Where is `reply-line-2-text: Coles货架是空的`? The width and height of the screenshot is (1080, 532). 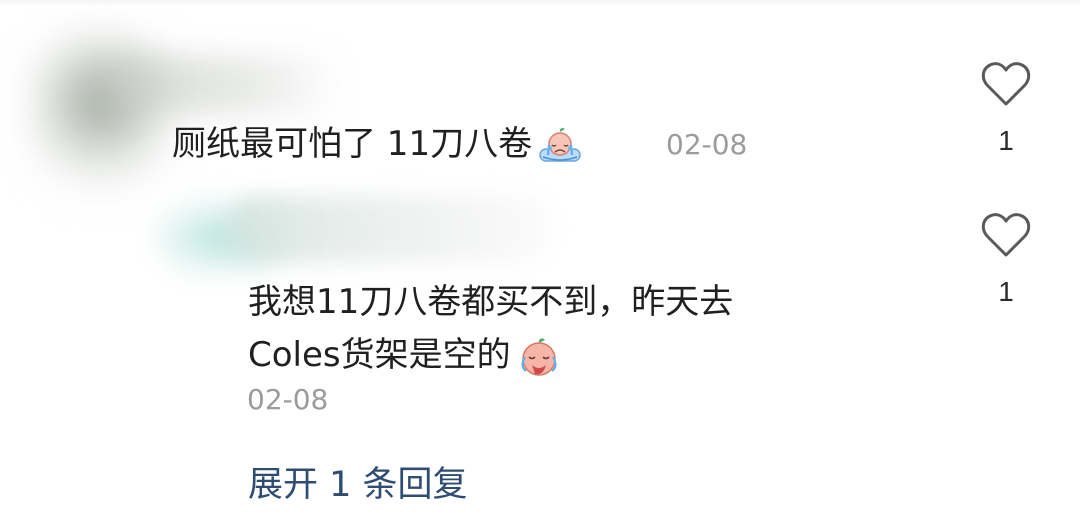 reply-line-2-text: Coles货架是空的 is located at coordinates (379, 355).